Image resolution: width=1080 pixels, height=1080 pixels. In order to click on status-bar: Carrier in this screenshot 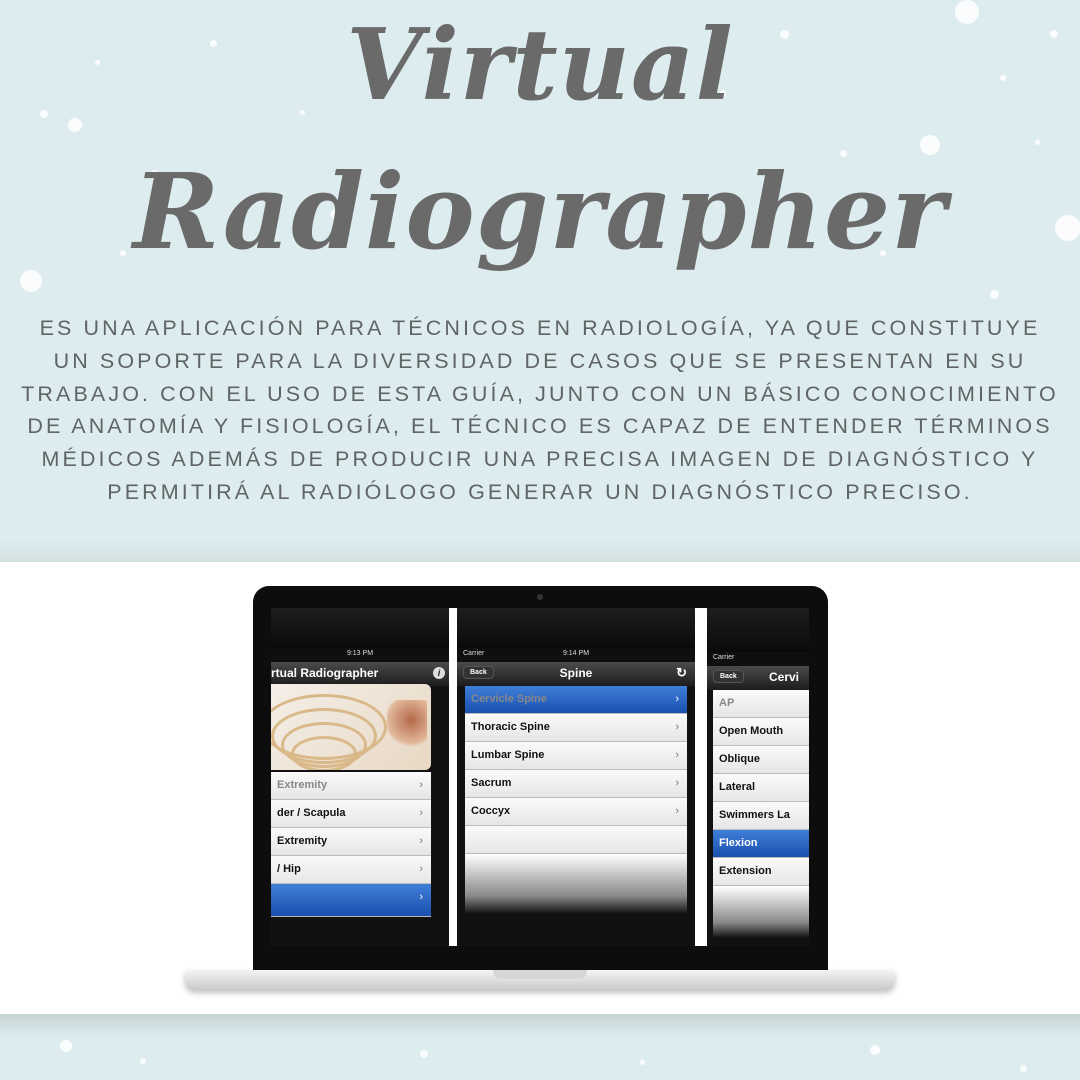, I will do `click(758, 659)`.